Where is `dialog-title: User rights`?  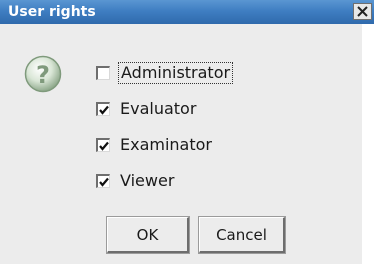 dialog-title: User rights is located at coordinates (52, 12).